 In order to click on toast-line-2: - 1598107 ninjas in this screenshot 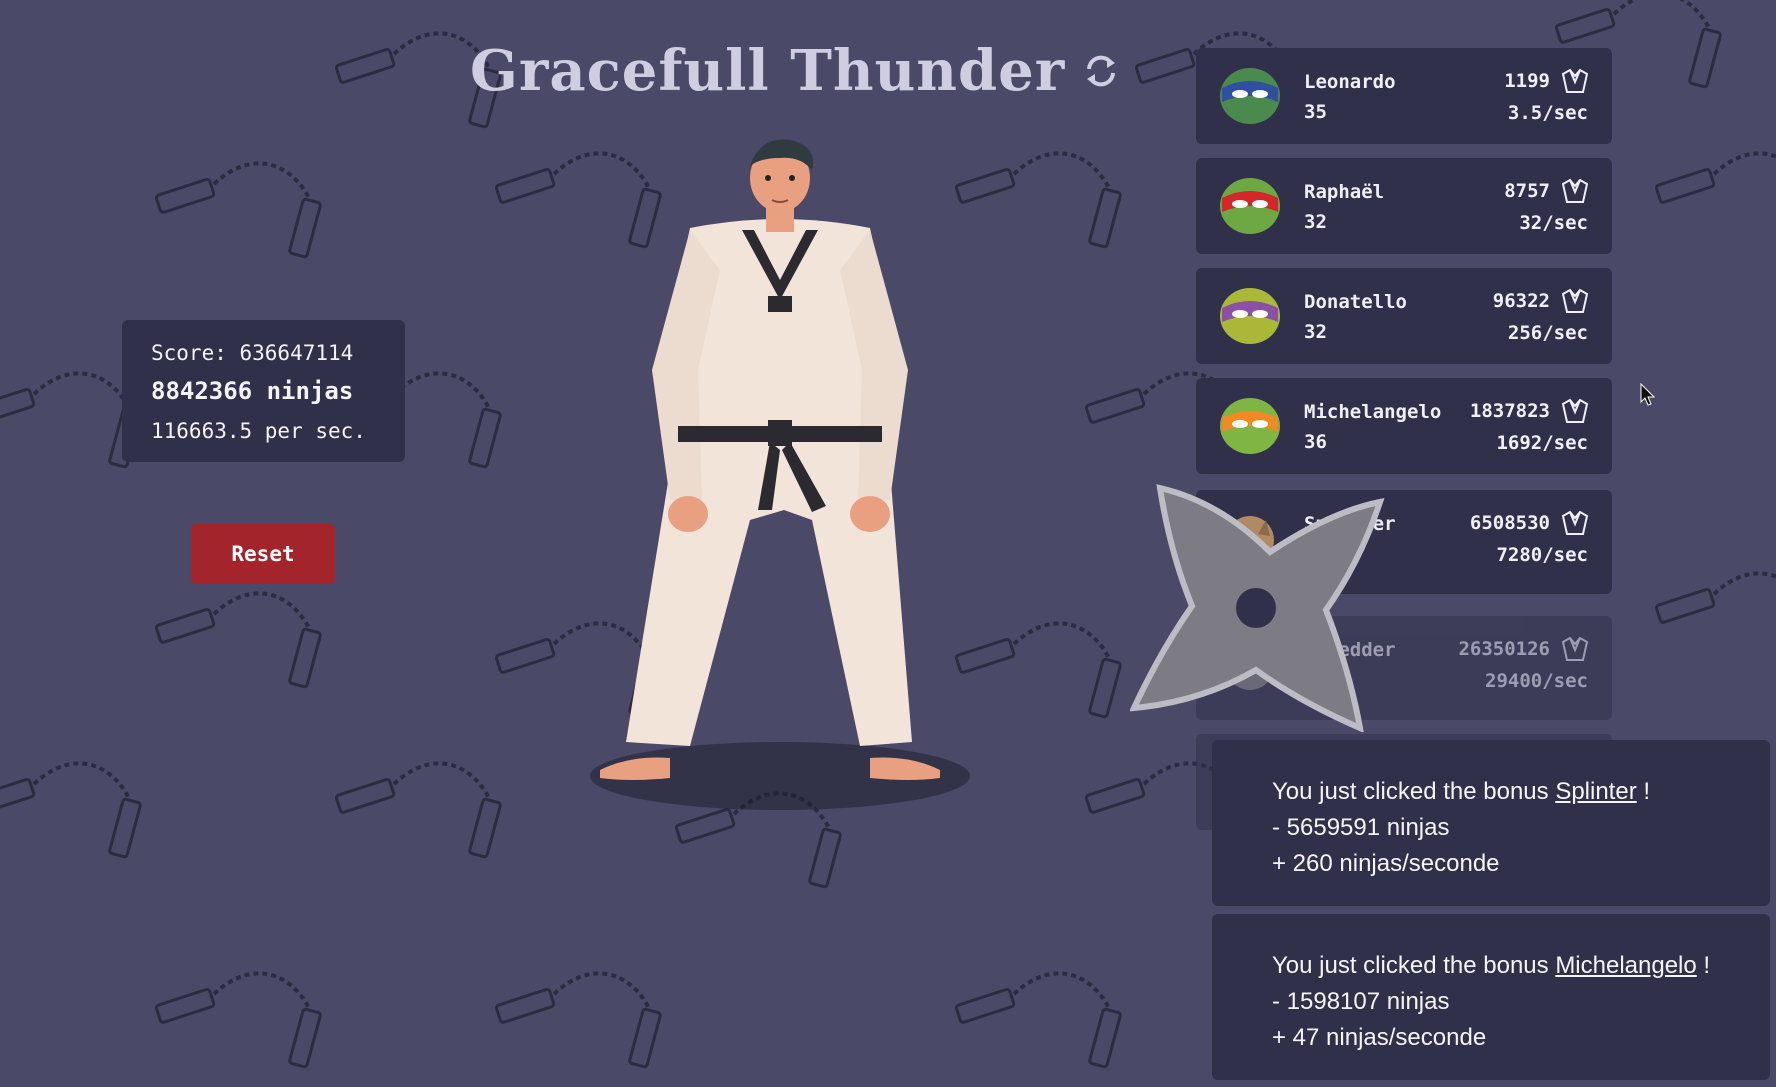, I will do `click(1361, 1001)`.